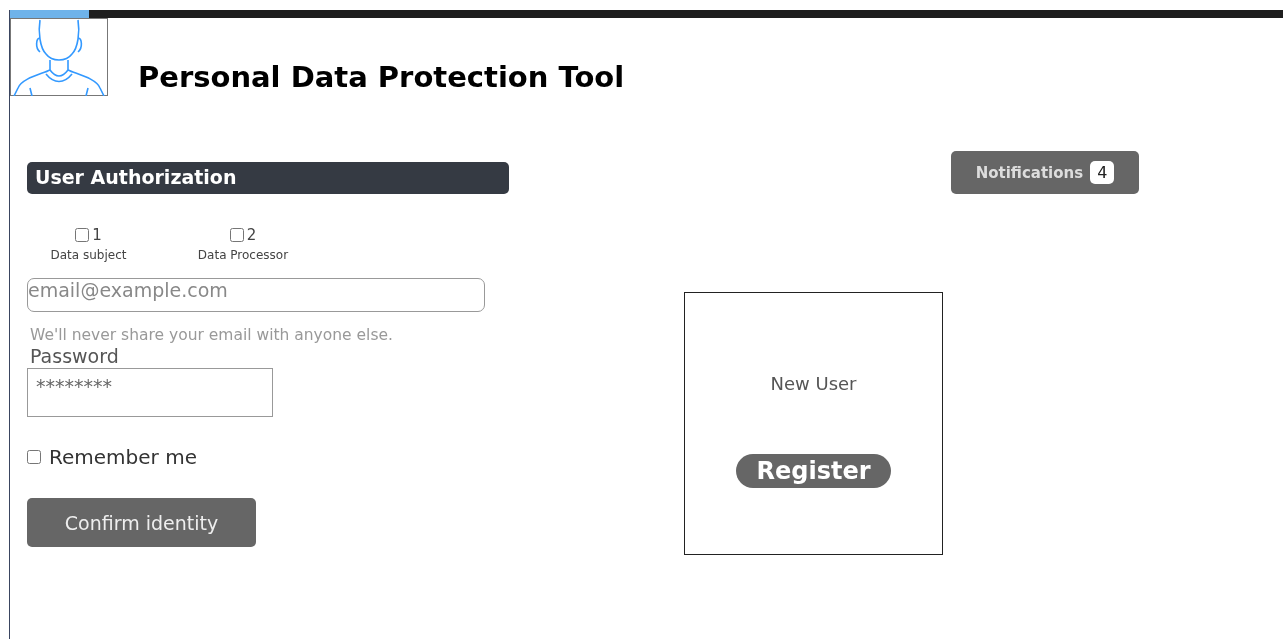  What do you see at coordinates (34, 457) in the screenshot?
I see `remember-checkbox` at bounding box center [34, 457].